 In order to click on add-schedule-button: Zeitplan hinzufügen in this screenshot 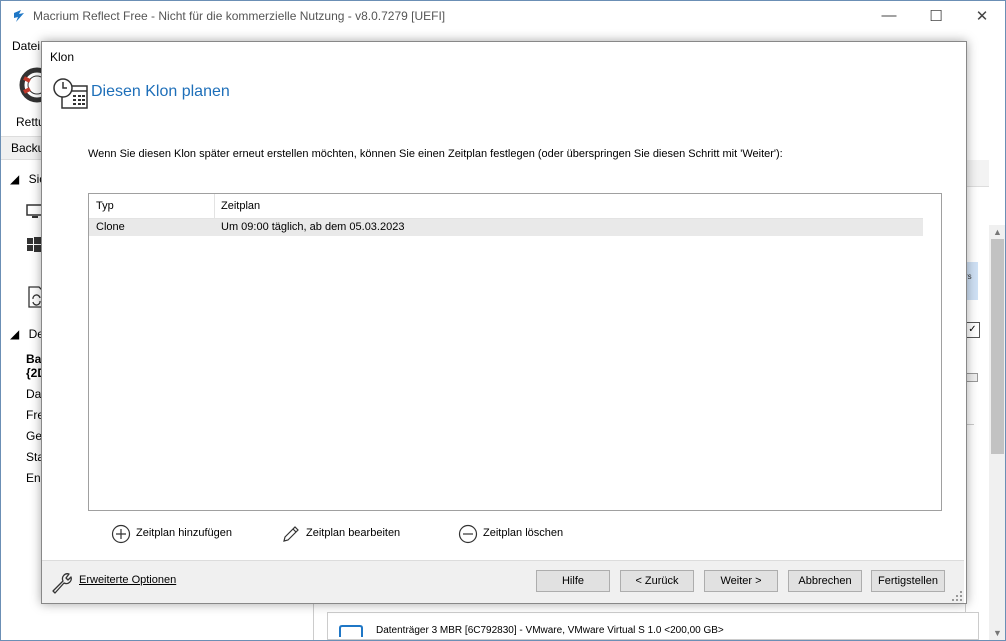, I will do `click(176, 534)`.